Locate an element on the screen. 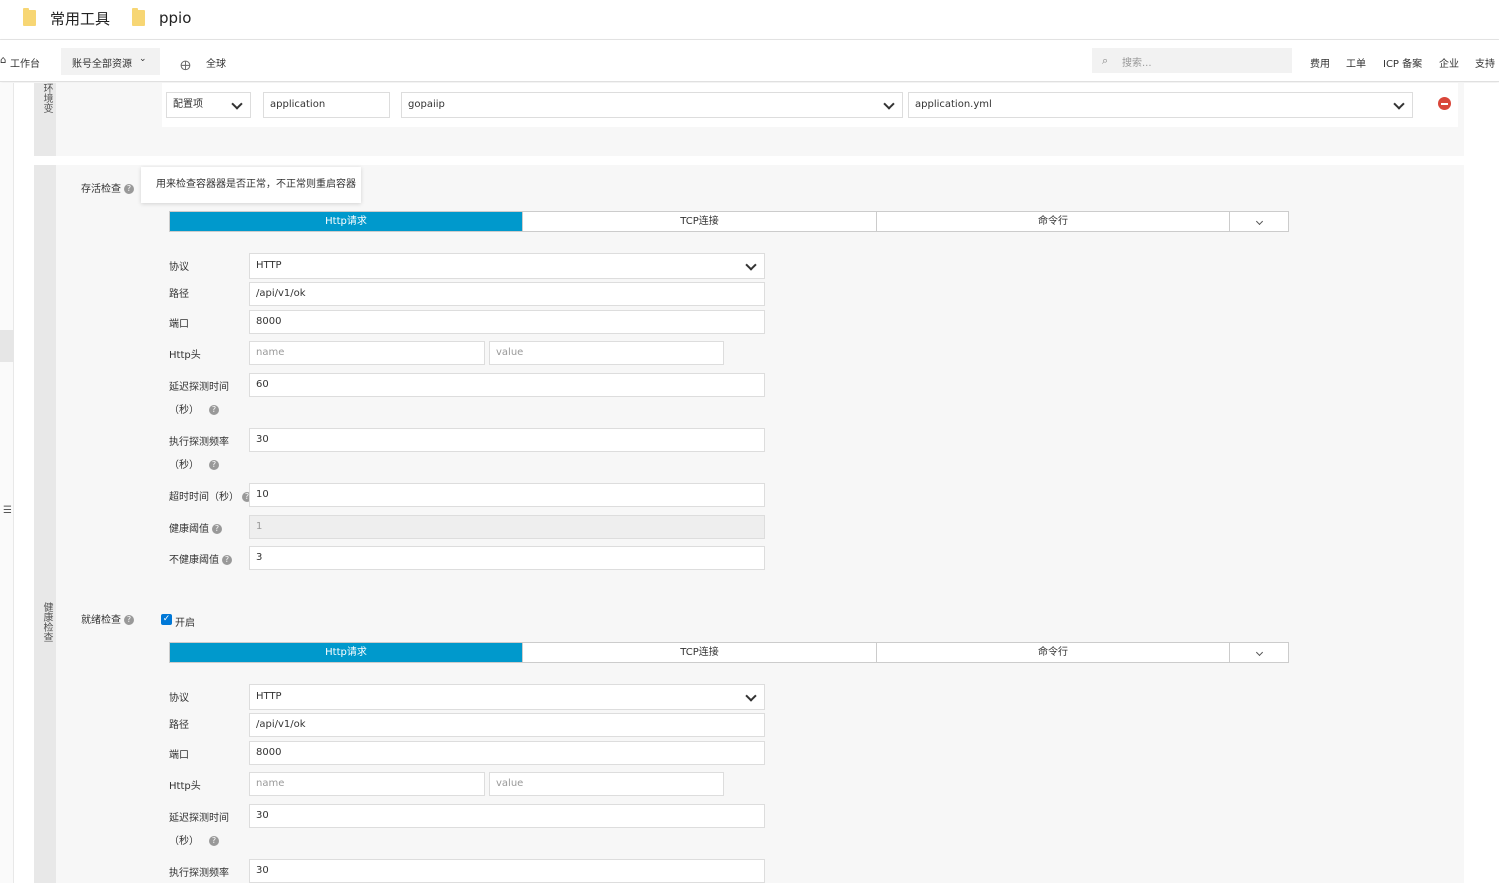  readiness-path-label: 路径 is located at coordinates (179, 725).